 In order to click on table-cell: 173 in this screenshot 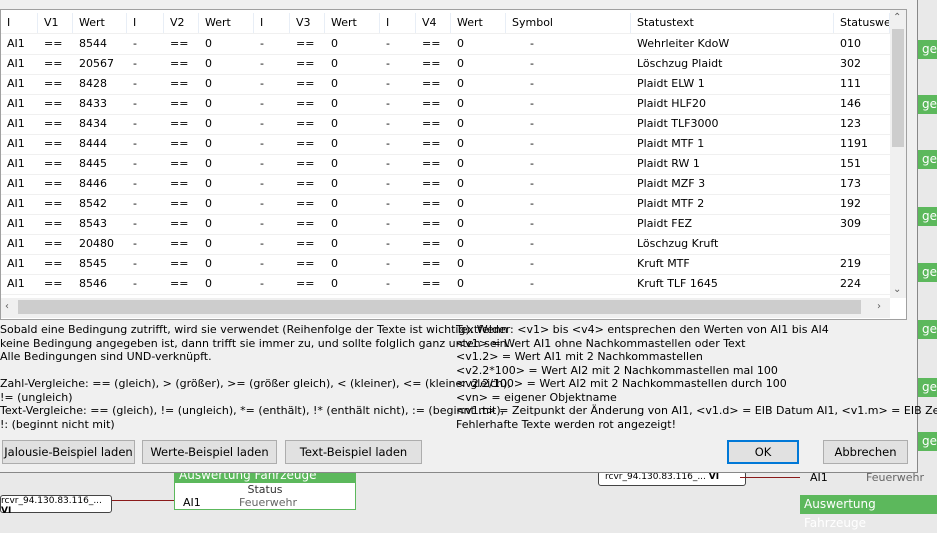, I will do `click(862, 184)`.